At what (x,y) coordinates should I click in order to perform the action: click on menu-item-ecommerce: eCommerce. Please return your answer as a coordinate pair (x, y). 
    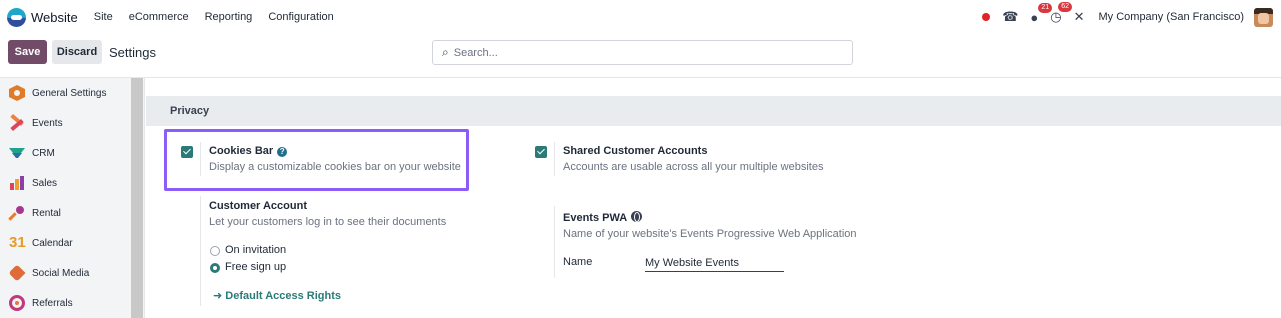
    Looking at the image, I should click on (159, 17).